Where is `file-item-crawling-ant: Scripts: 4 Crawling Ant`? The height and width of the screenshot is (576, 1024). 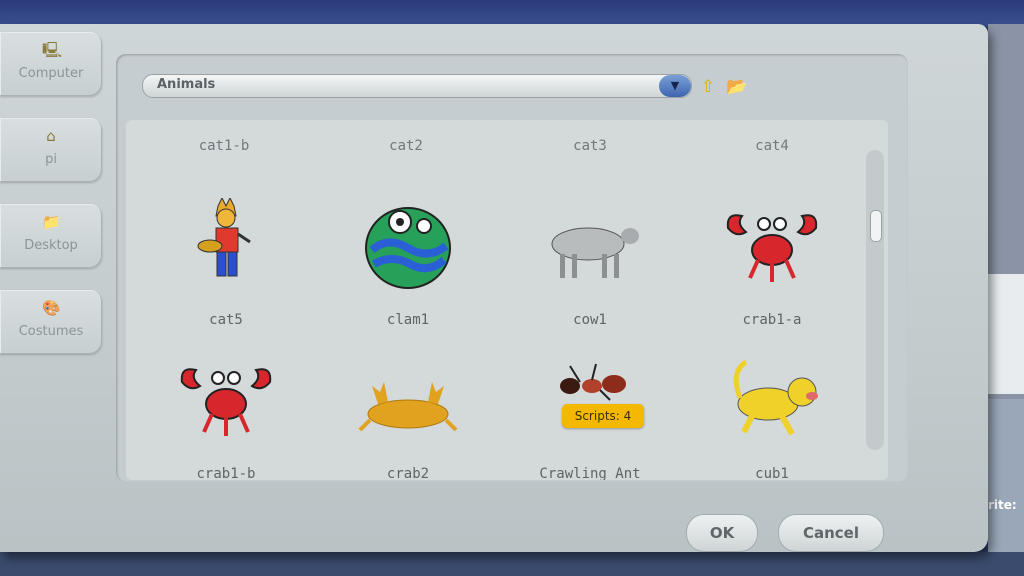 file-item-crawling-ant: Scripts: 4 Crawling Ant is located at coordinates (590, 416).